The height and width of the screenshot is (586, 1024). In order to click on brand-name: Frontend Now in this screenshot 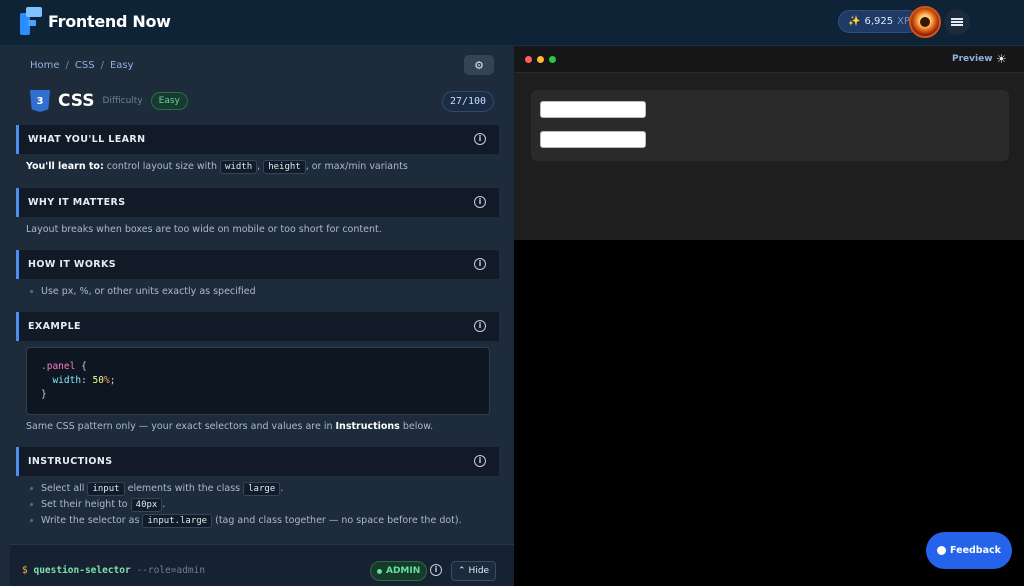, I will do `click(109, 21)`.